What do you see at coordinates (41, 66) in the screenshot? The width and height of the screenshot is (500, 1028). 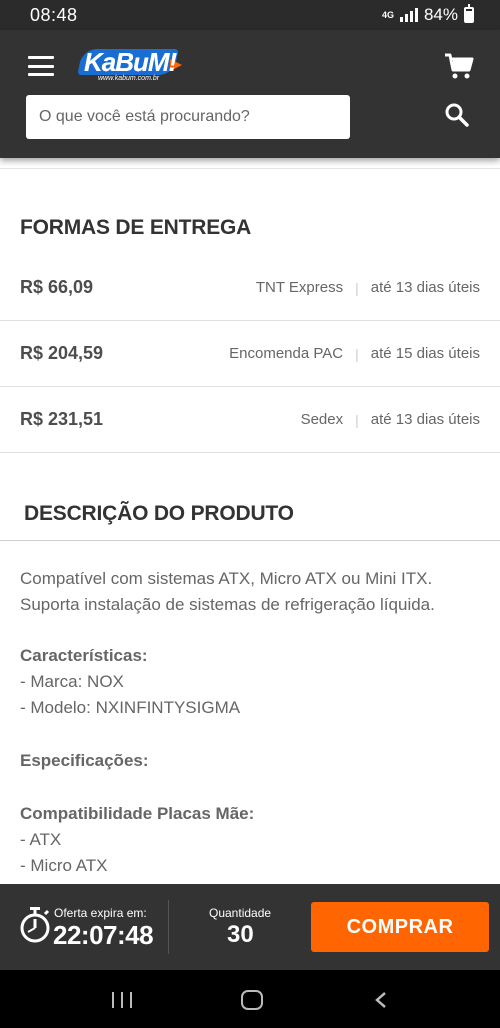 I see `menu-icon` at bounding box center [41, 66].